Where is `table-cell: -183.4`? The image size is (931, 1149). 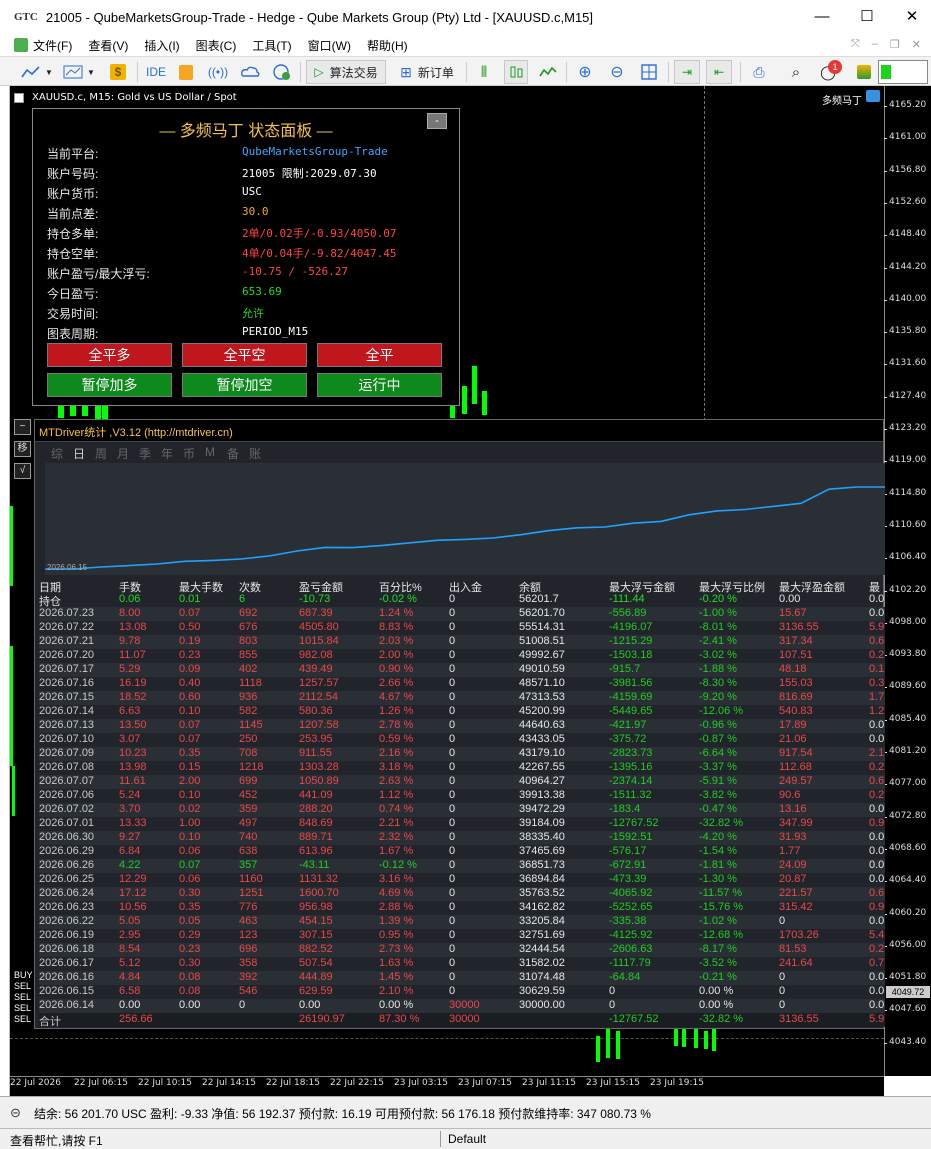 table-cell: -183.4 is located at coordinates (625, 809).